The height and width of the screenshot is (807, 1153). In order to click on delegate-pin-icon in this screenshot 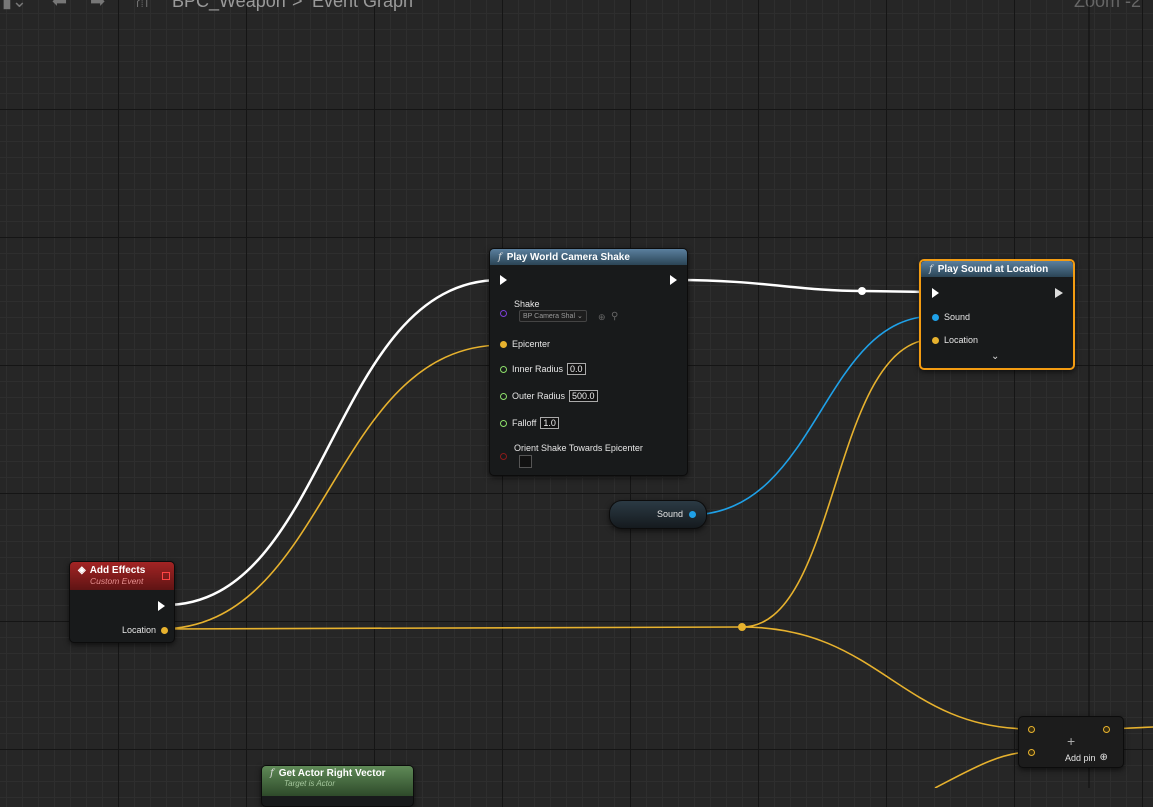, I will do `click(166, 576)`.